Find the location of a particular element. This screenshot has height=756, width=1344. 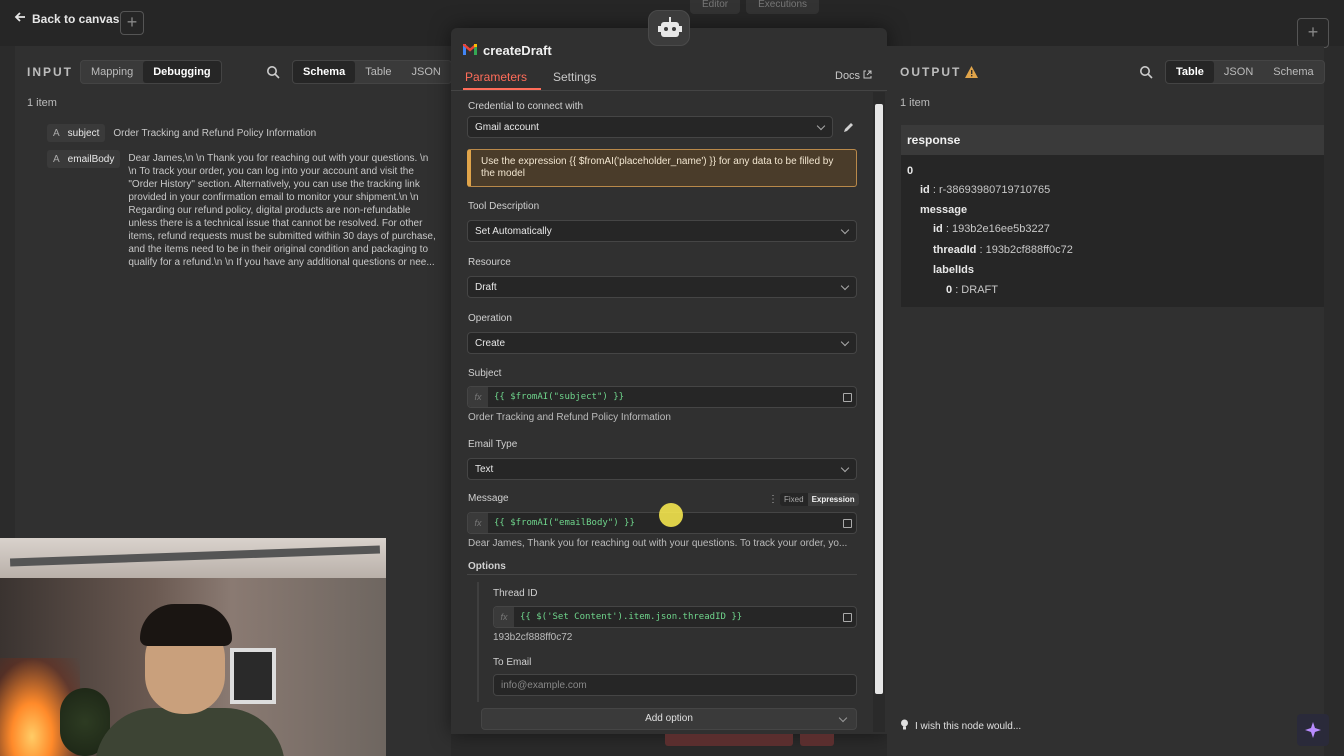

webcam-video is located at coordinates (193, 647).